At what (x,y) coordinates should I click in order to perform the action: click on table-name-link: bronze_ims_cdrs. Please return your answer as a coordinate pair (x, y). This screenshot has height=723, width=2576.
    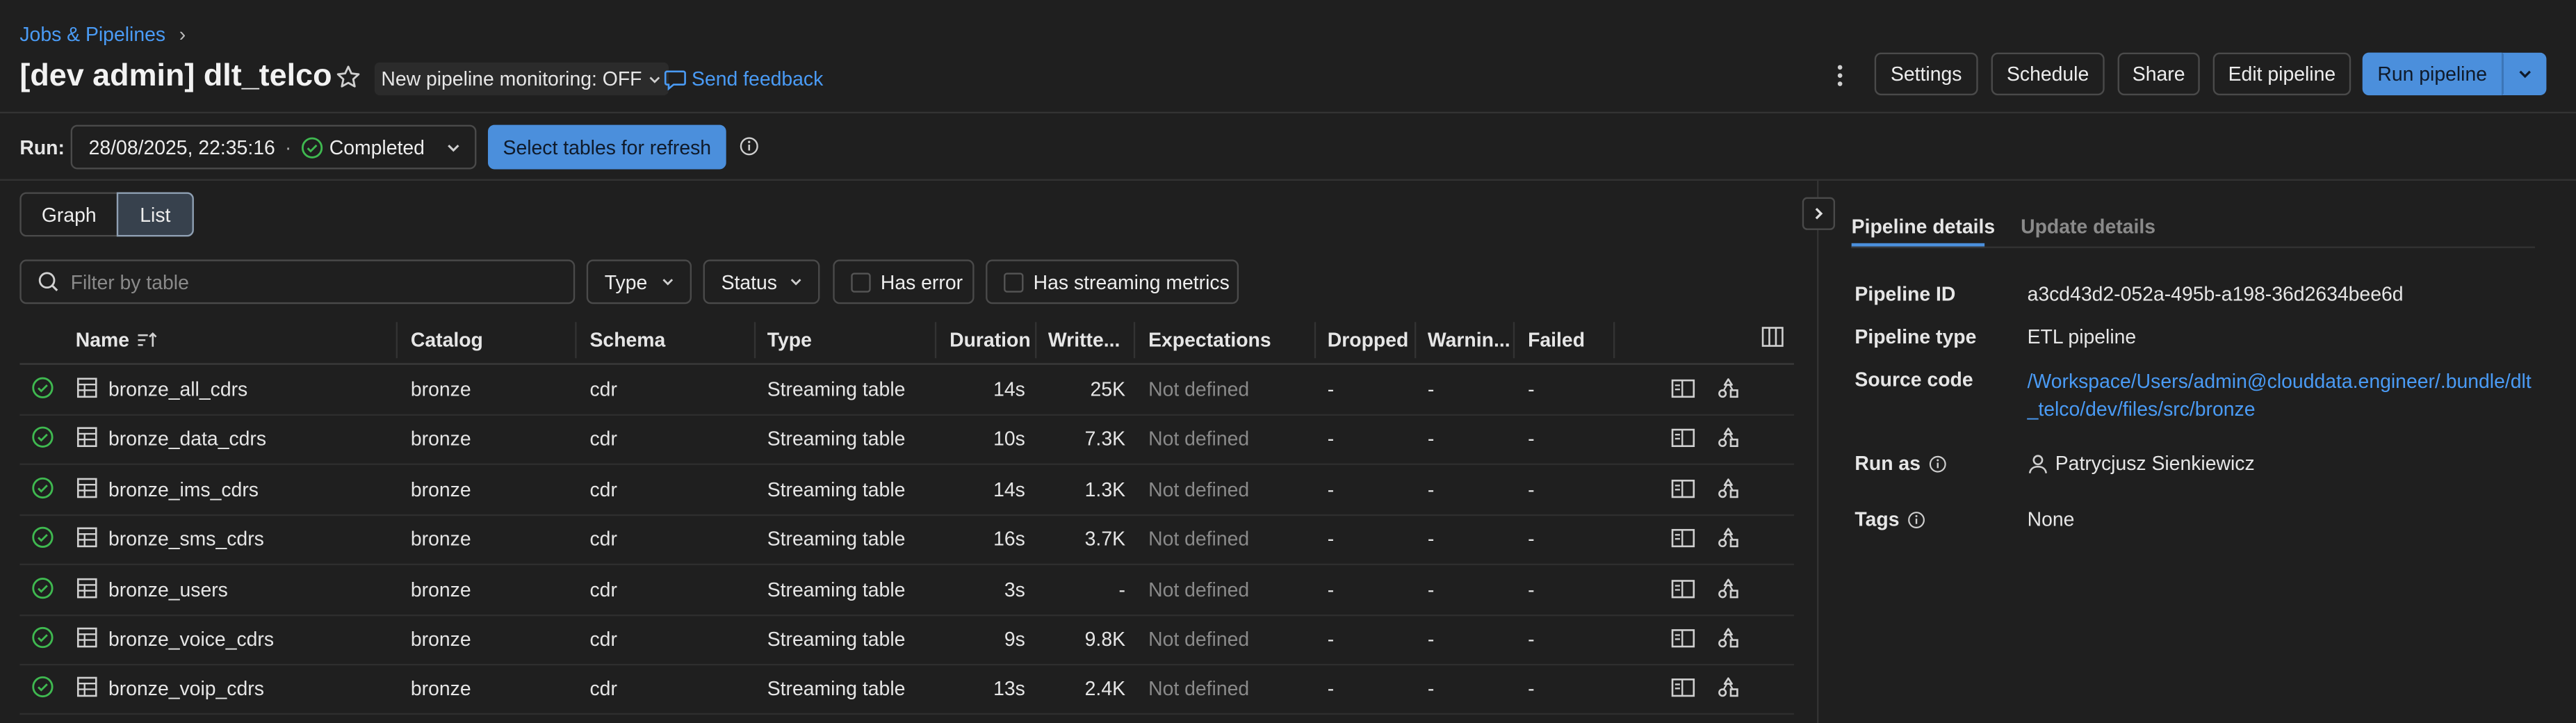
    Looking at the image, I should click on (183, 489).